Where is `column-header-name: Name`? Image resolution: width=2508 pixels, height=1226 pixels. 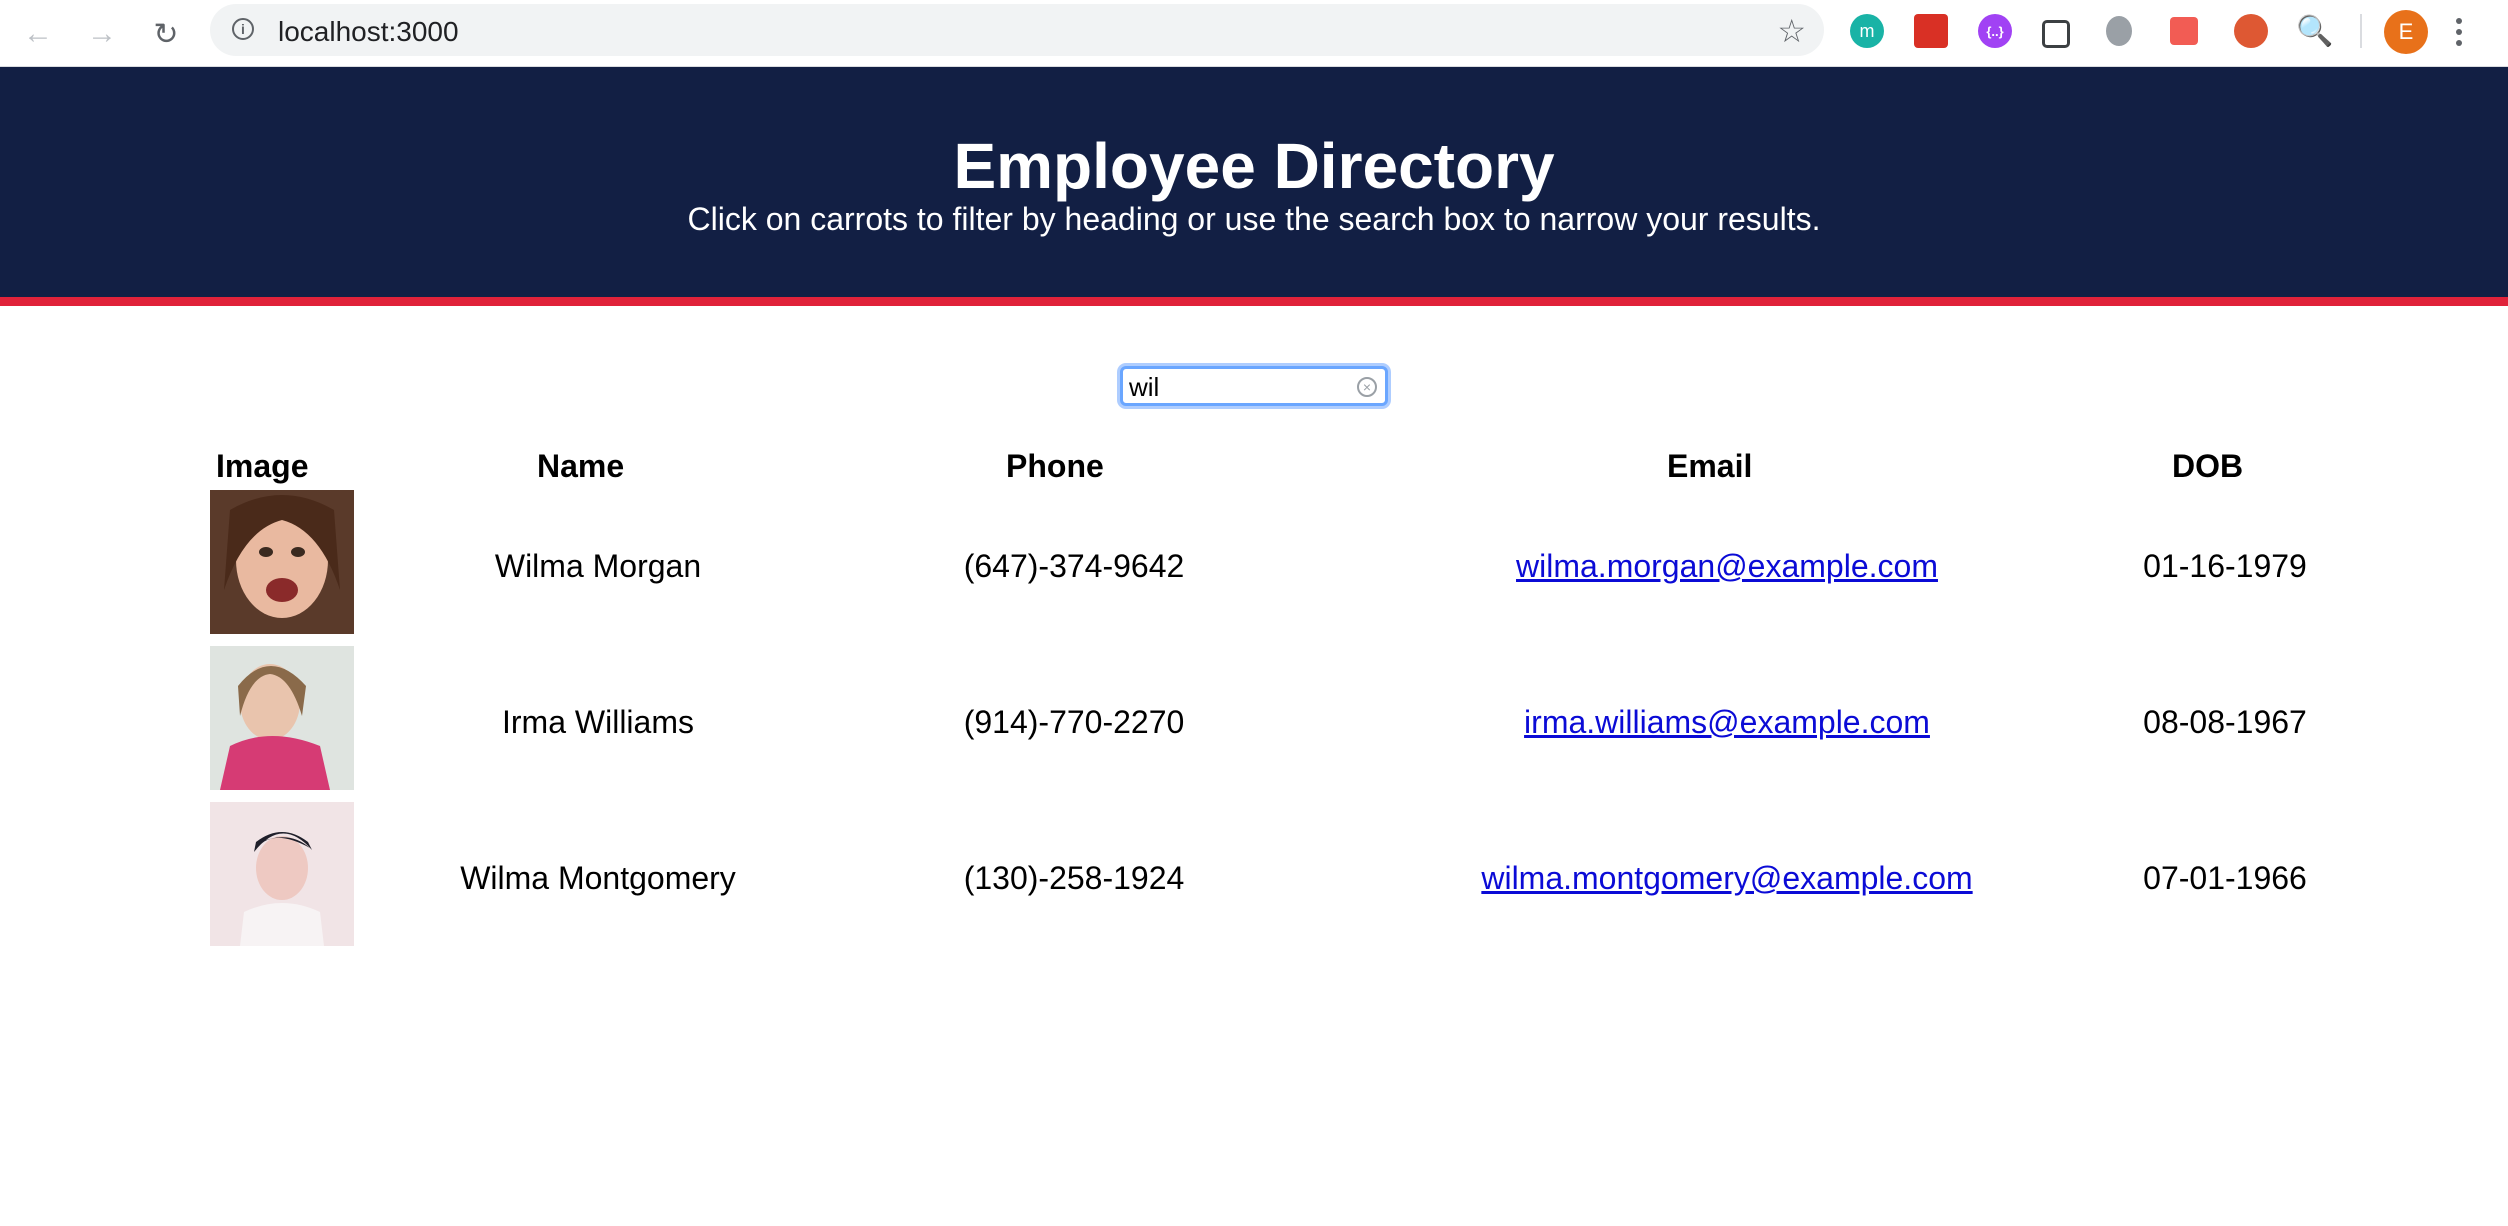
column-header-name: Name is located at coordinates (580, 466).